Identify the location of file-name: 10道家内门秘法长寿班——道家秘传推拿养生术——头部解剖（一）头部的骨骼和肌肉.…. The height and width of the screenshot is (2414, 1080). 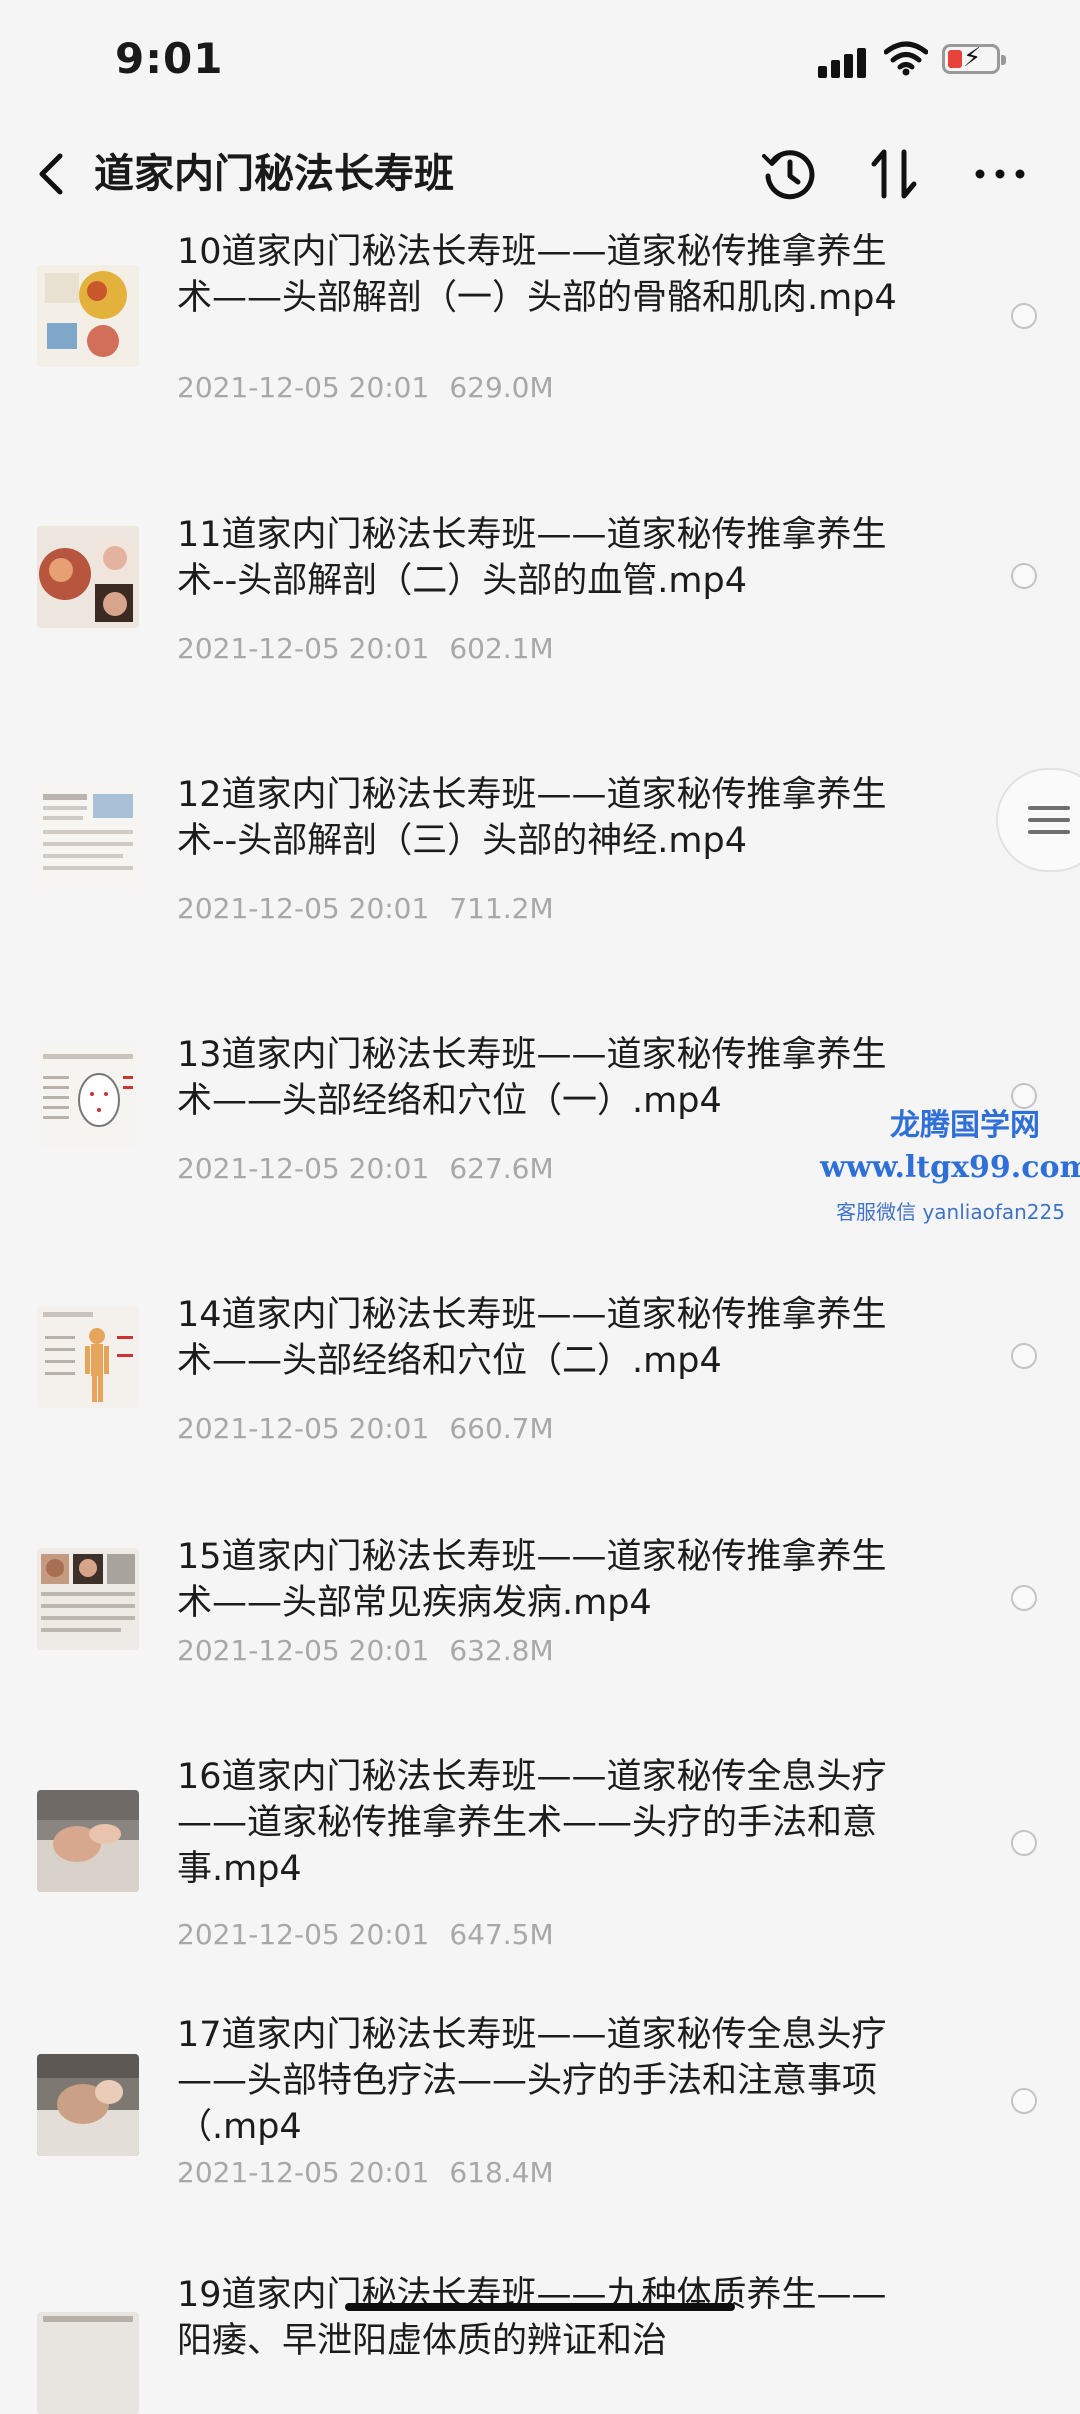
(537, 275).